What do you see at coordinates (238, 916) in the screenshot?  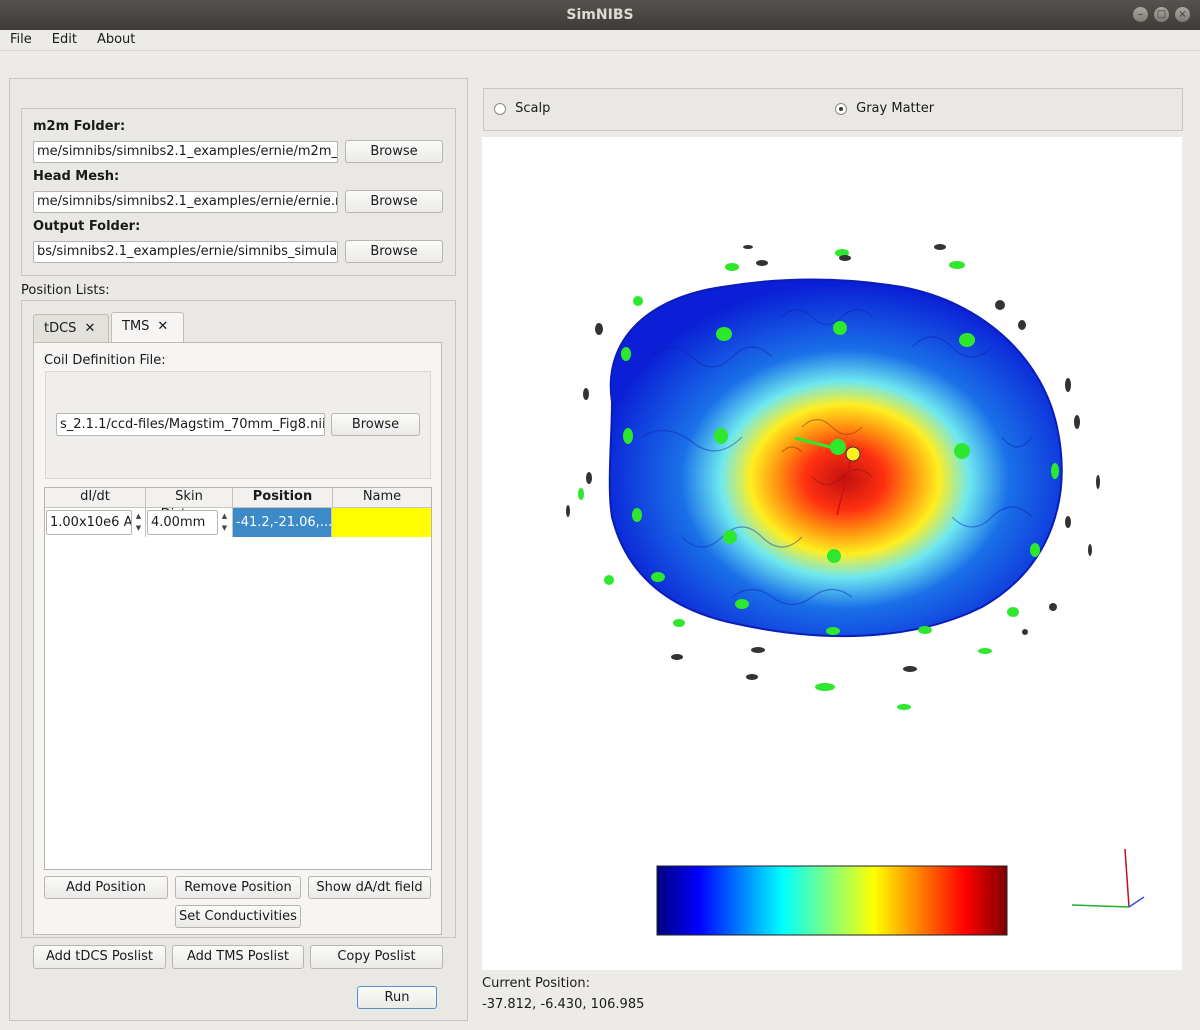 I see `set-conductivities-button: Set Conductivities` at bounding box center [238, 916].